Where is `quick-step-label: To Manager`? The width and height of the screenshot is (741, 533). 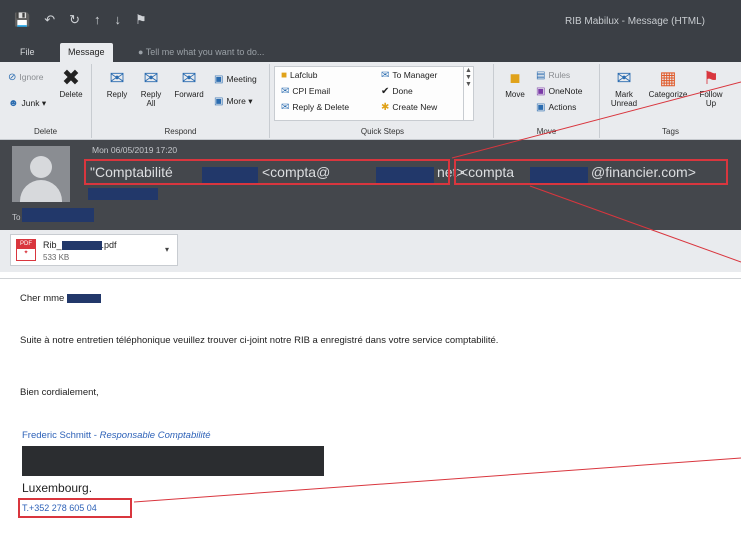
quick-step-label: To Manager is located at coordinates (415, 75).